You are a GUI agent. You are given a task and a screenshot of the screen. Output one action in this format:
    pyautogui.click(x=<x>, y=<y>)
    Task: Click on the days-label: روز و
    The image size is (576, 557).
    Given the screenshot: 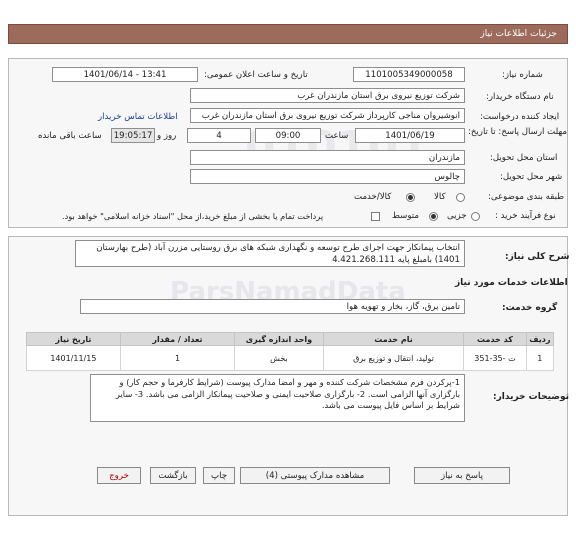 What is the action you would take?
    pyautogui.click(x=167, y=136)
    